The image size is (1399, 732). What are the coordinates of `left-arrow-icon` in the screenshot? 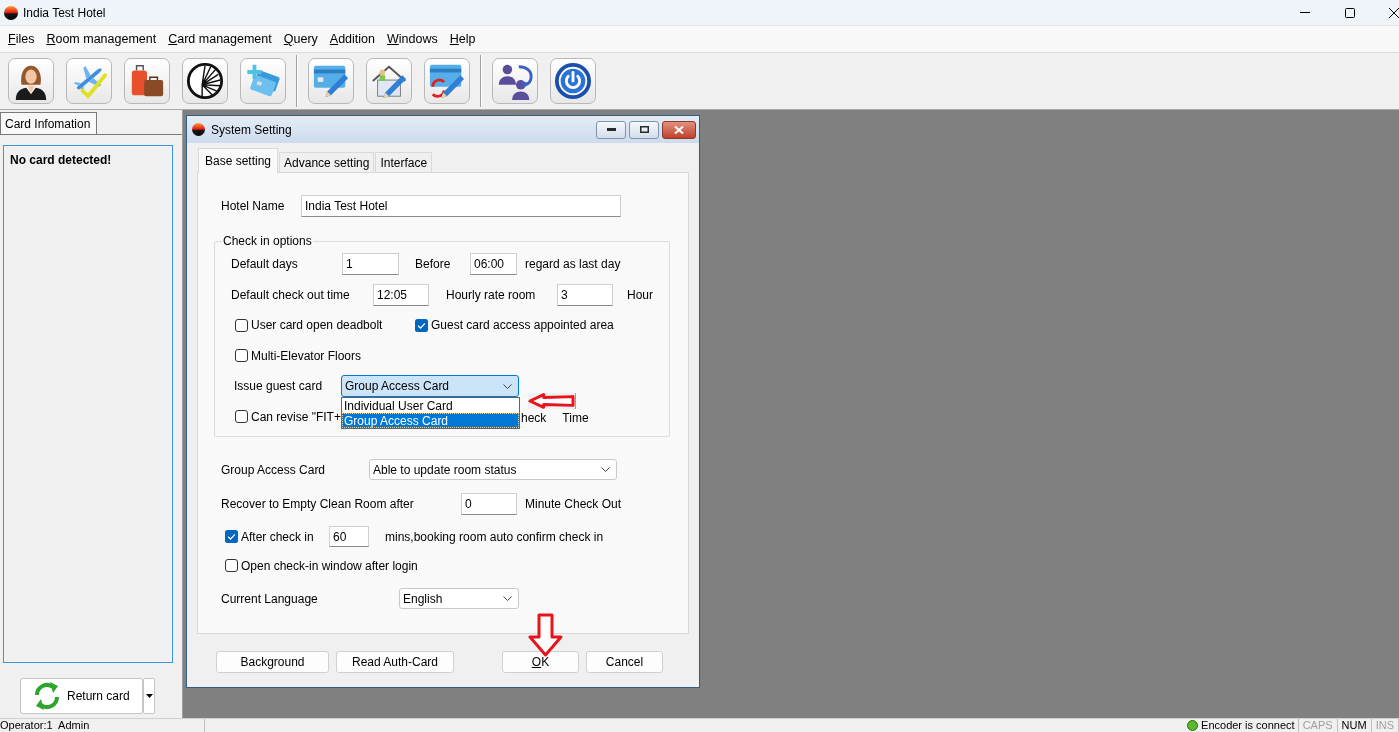 It's located at (552, 401).